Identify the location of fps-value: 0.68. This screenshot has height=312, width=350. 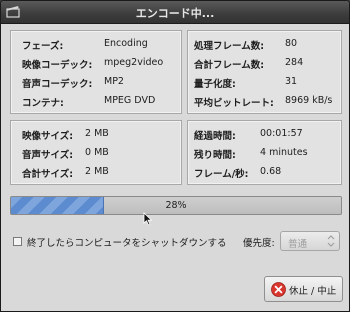
(271, 171).